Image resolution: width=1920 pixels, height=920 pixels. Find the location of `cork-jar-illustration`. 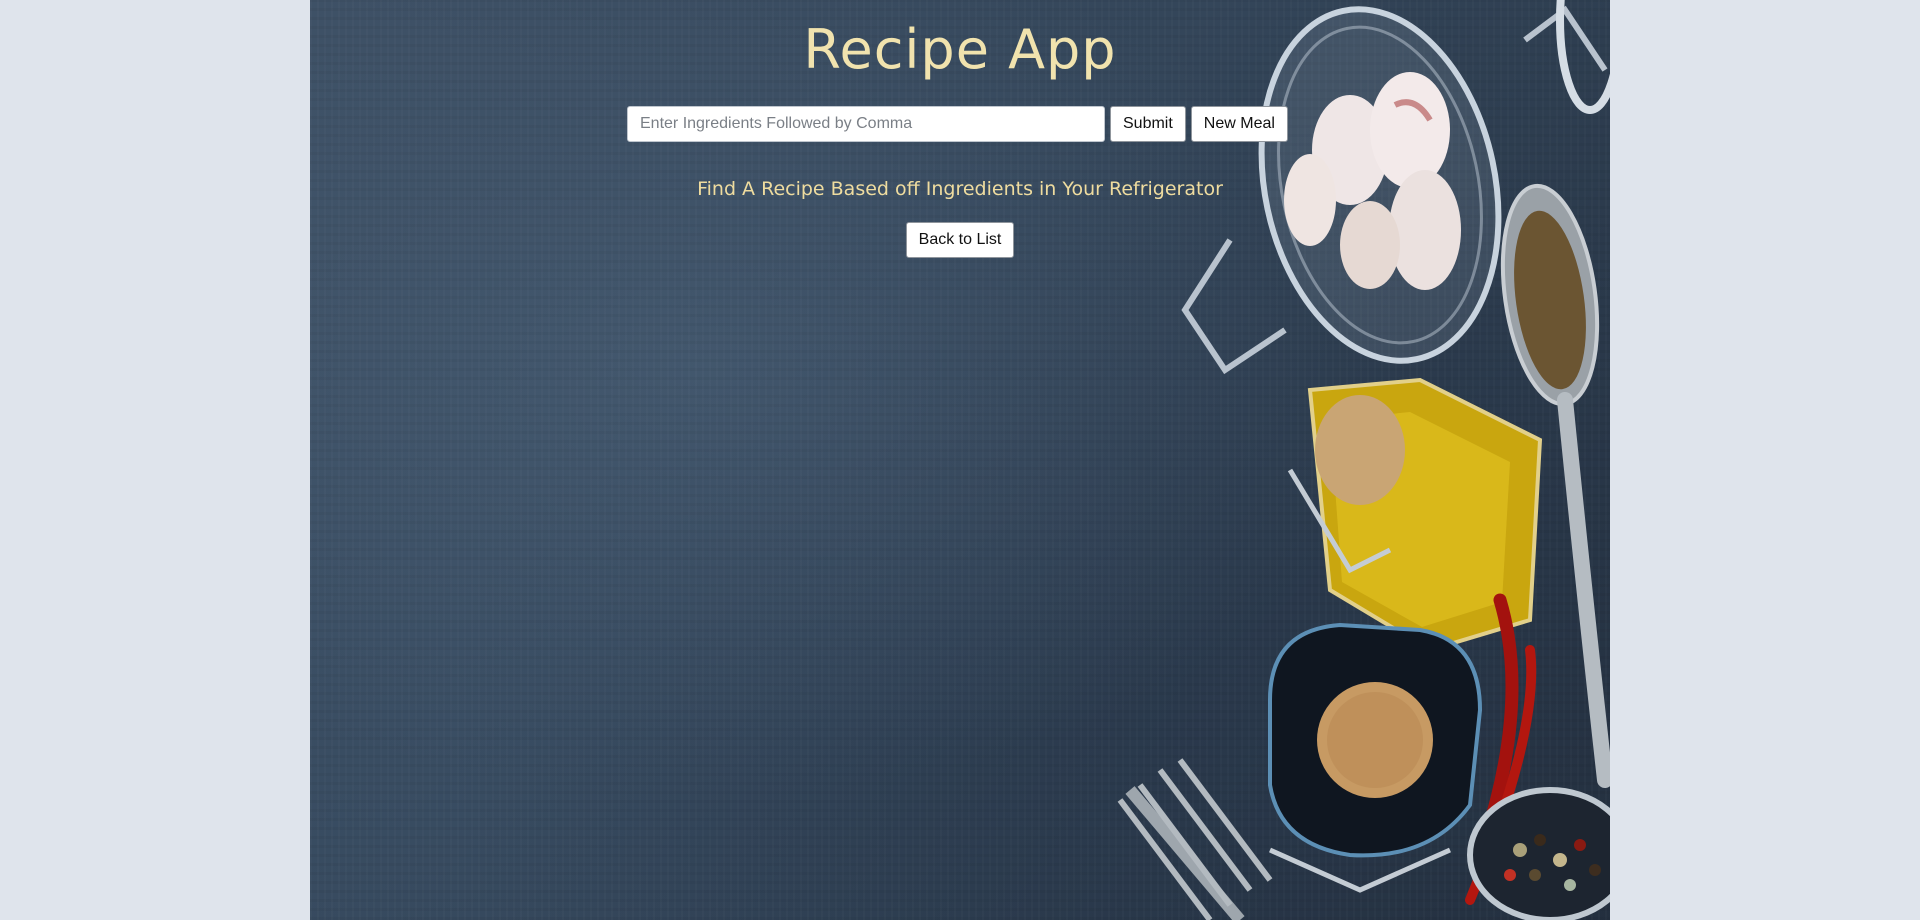

cork-jar-illustration is located at coordinates (1375, 757).